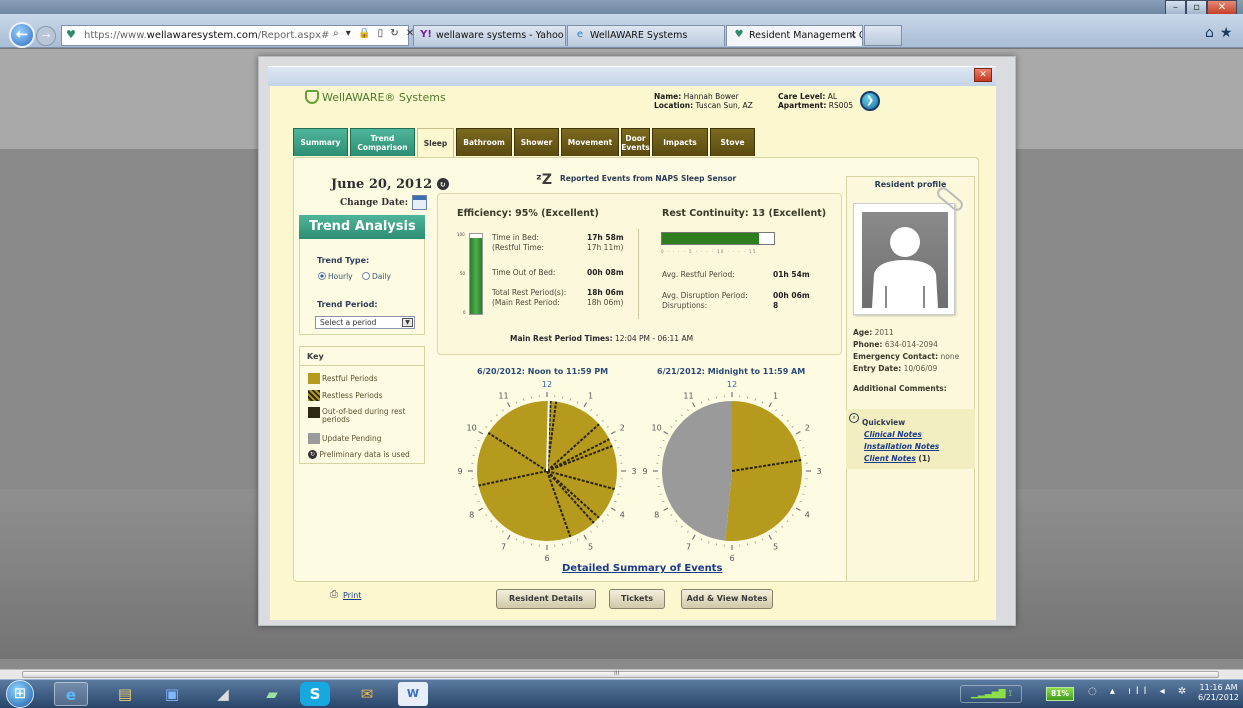 The height and width of the screenshot is (708, 1243). I want to click on horizontal-scrollbar: III, so click(621, 674).